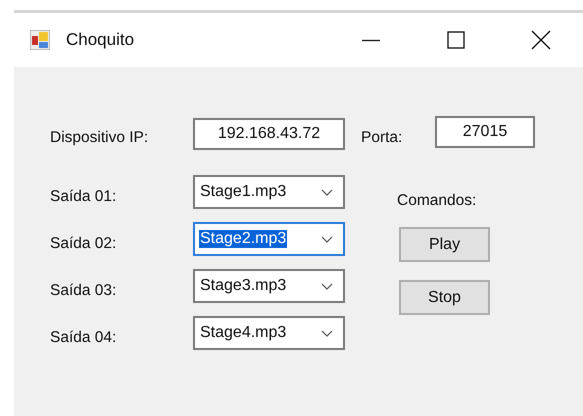 The image size is (583, 416). I want to click on output-label: Saída 04:, so click(84, 337).